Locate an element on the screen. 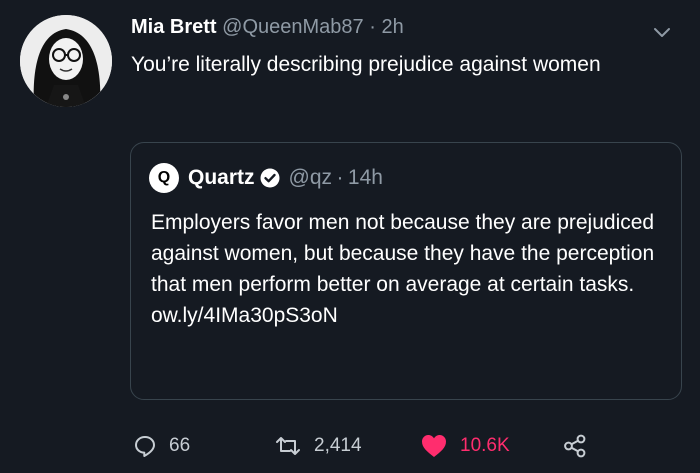 This screenshot has height=473, width=700. share-icon is located at coordinates (575, 446).